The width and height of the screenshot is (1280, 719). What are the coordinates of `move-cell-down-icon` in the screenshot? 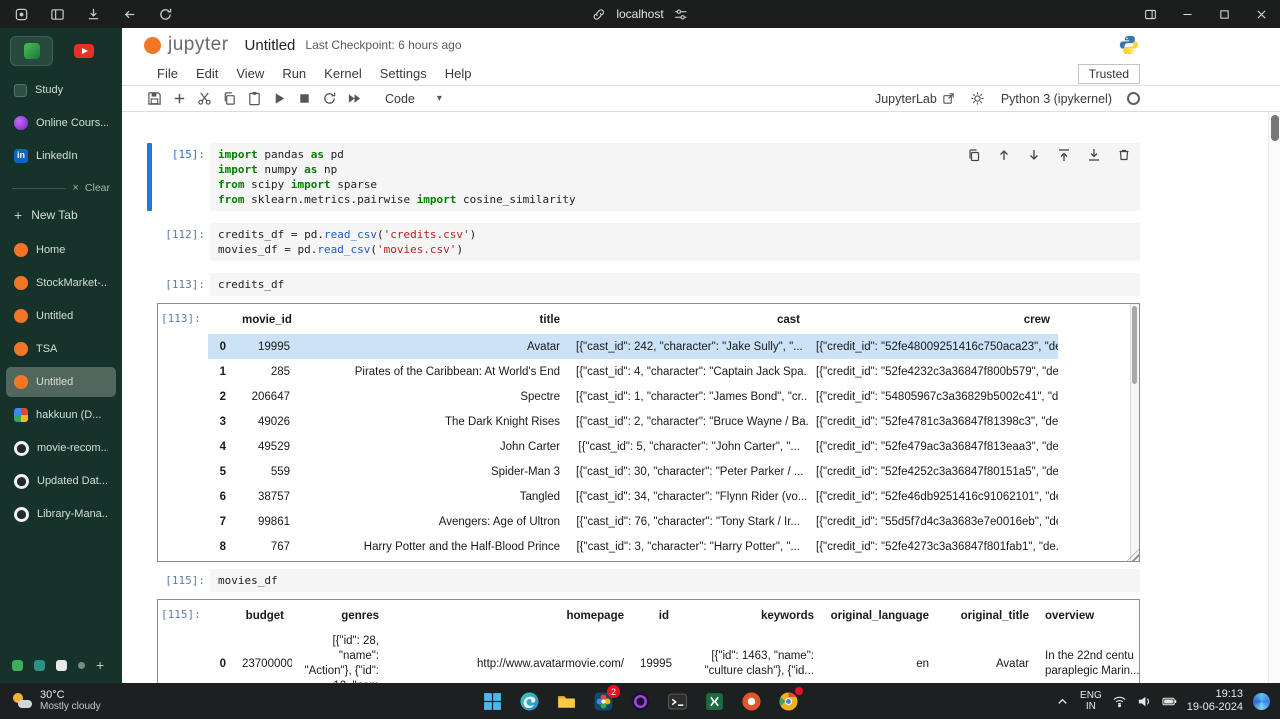 It's located at (1034, 155).